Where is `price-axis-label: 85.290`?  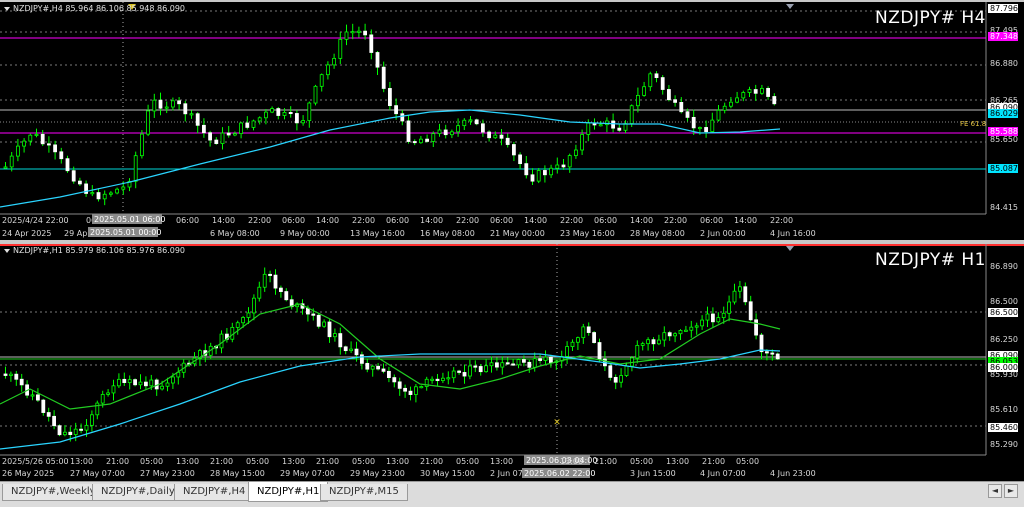 price-axis-label: 85.290 is located at coordinates (1004, 444).